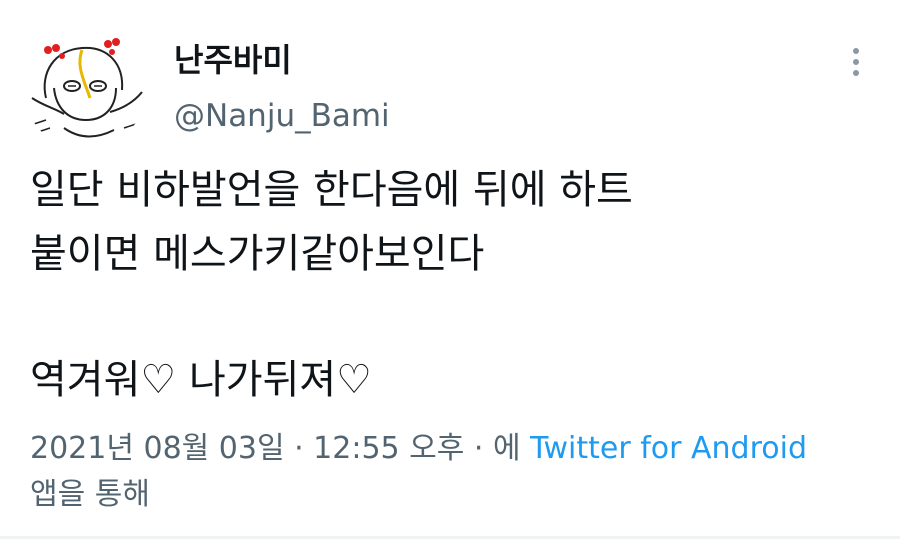  I want to click on avatar, so click(85, 89).